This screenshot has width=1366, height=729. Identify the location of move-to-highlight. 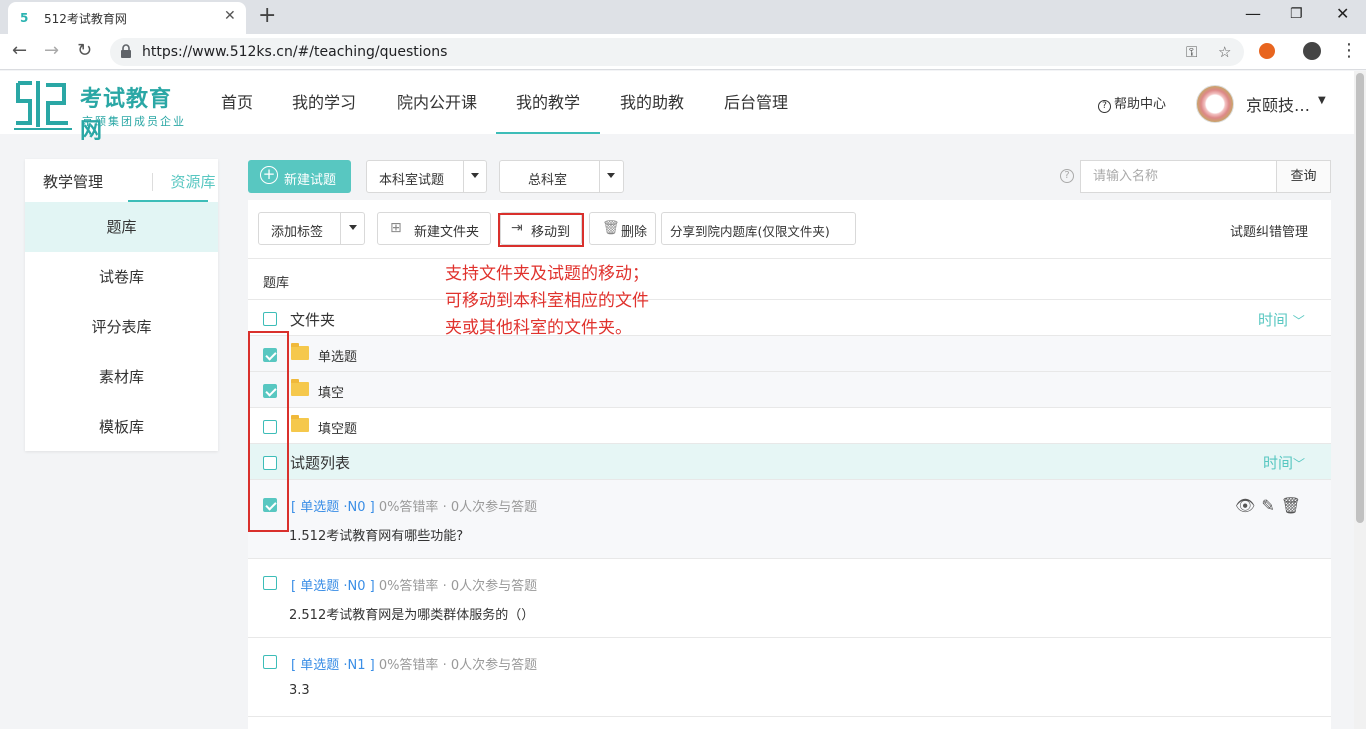
(541, 230).